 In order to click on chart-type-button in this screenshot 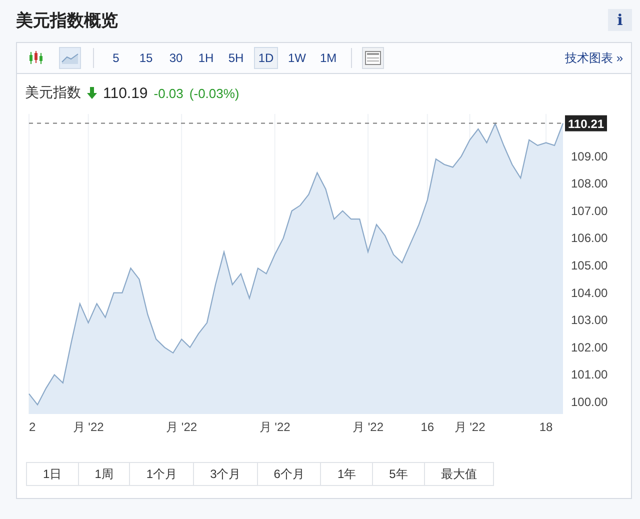, I will do `click(70, 58)`.